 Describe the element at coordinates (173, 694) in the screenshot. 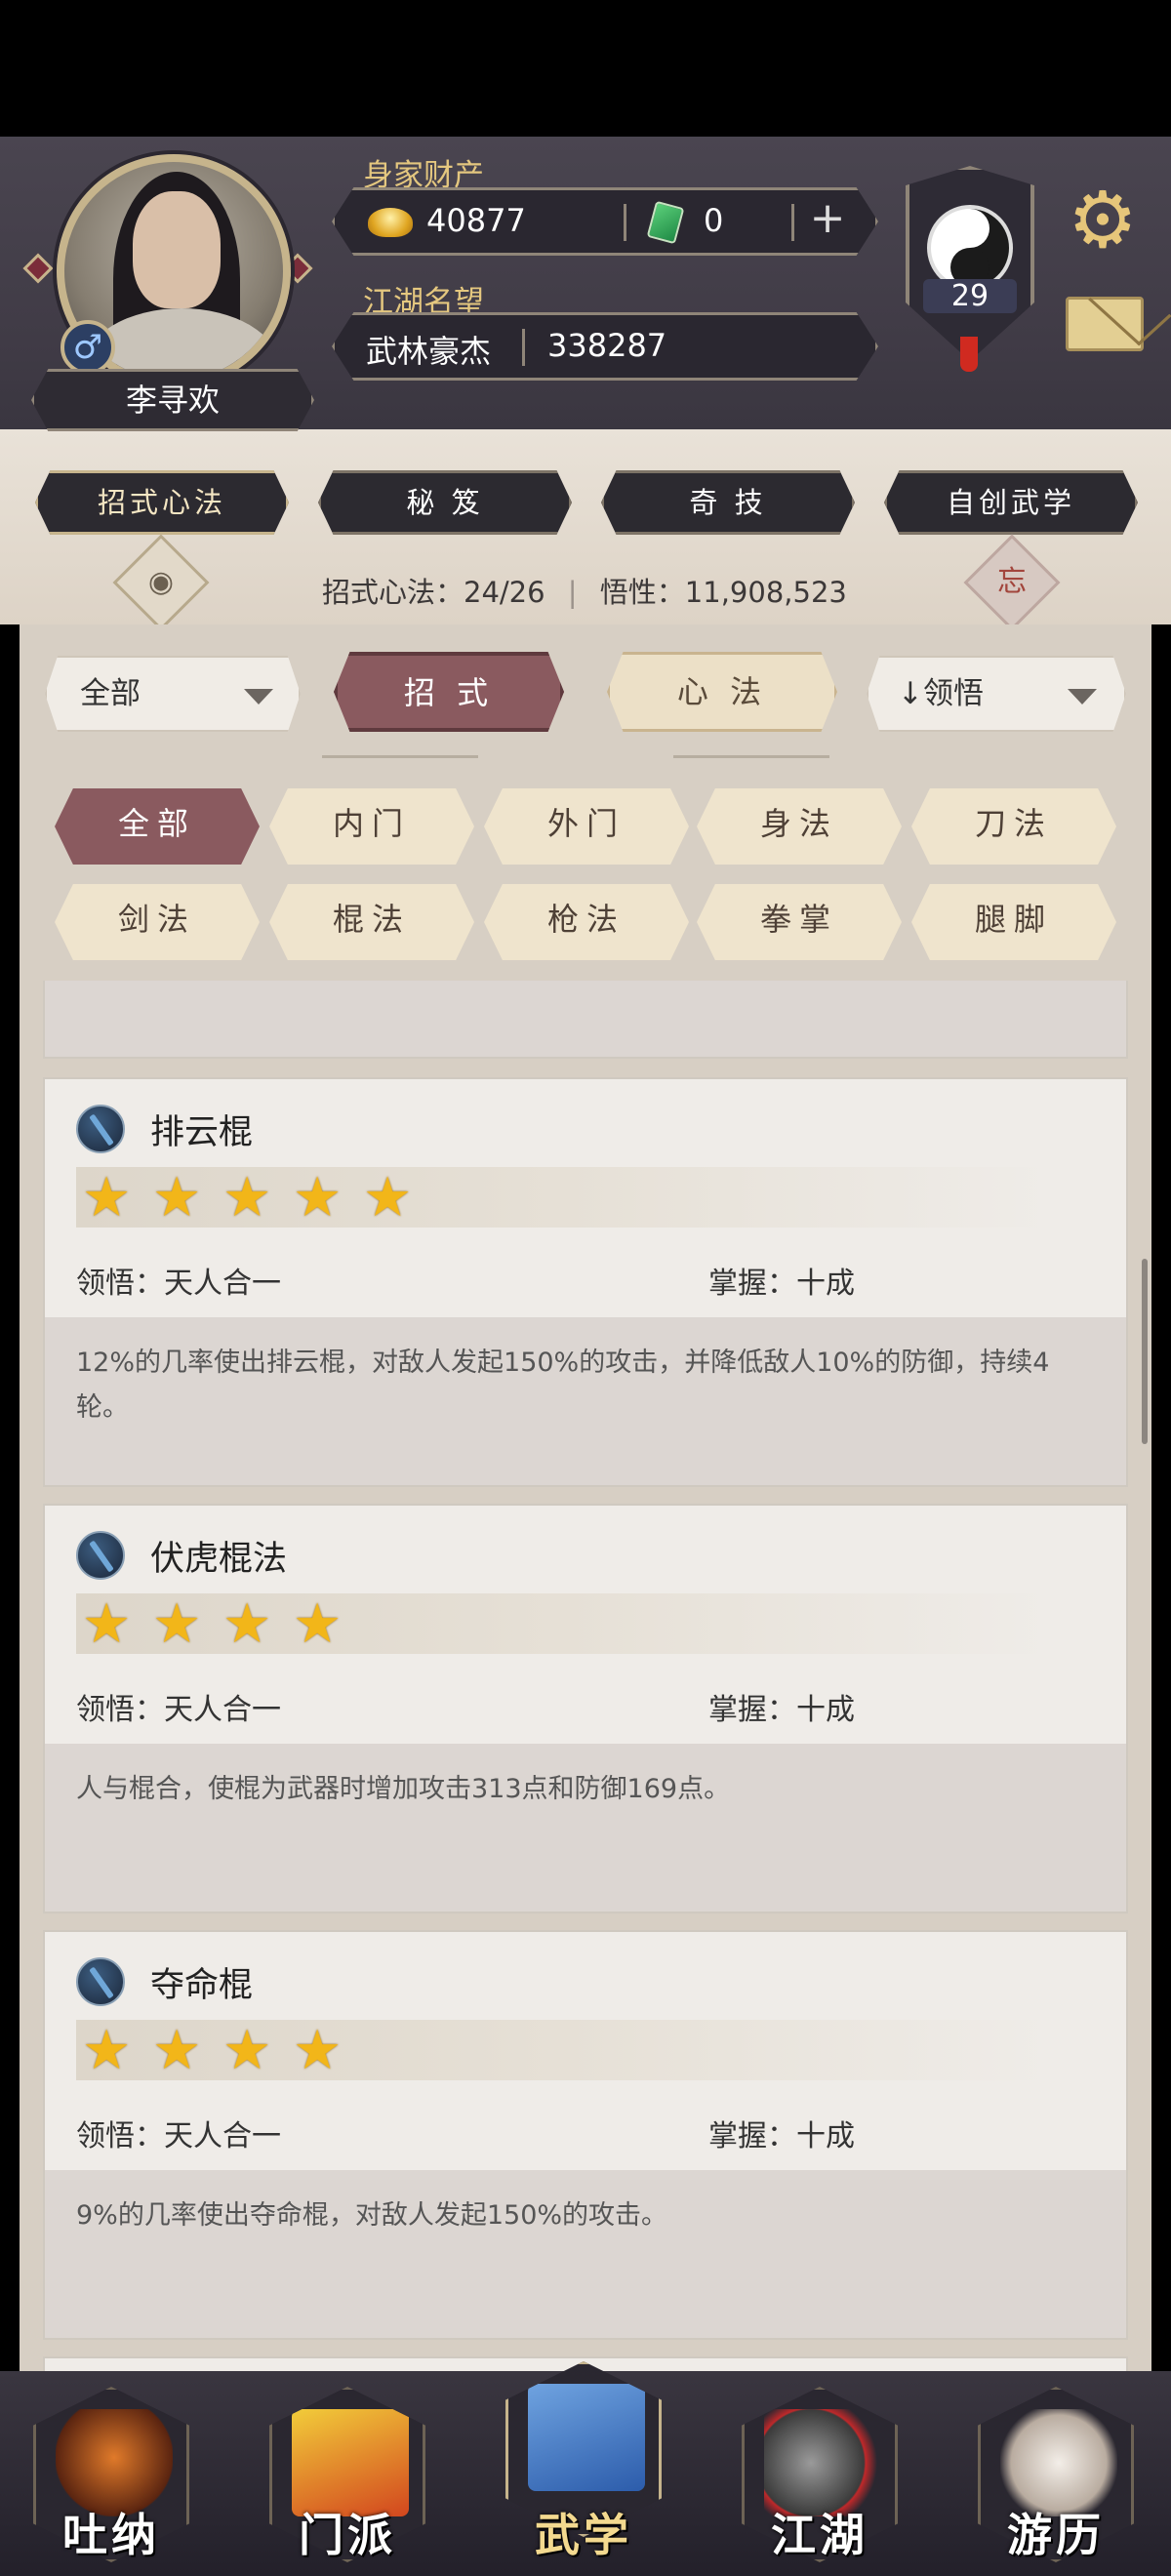

I see `scope-dropdown: 全部` at that location.